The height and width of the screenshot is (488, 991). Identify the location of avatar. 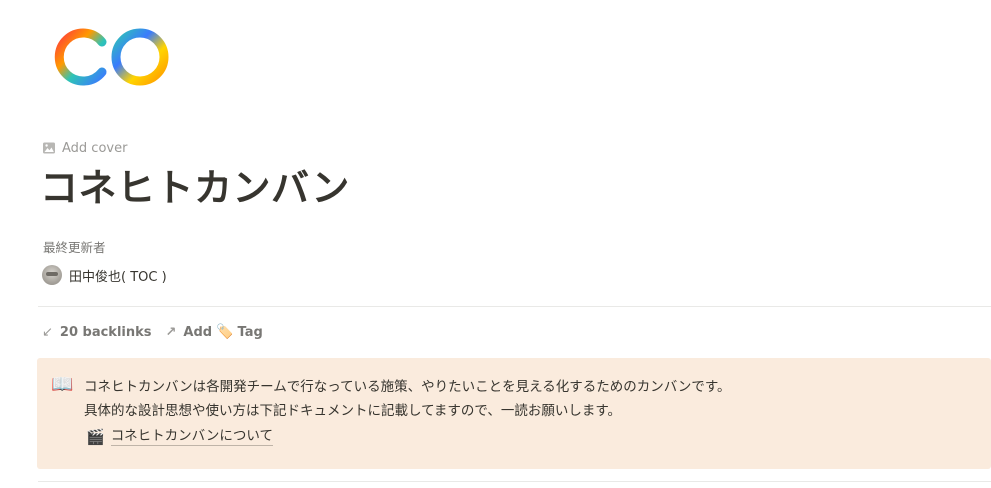
(52, 275).